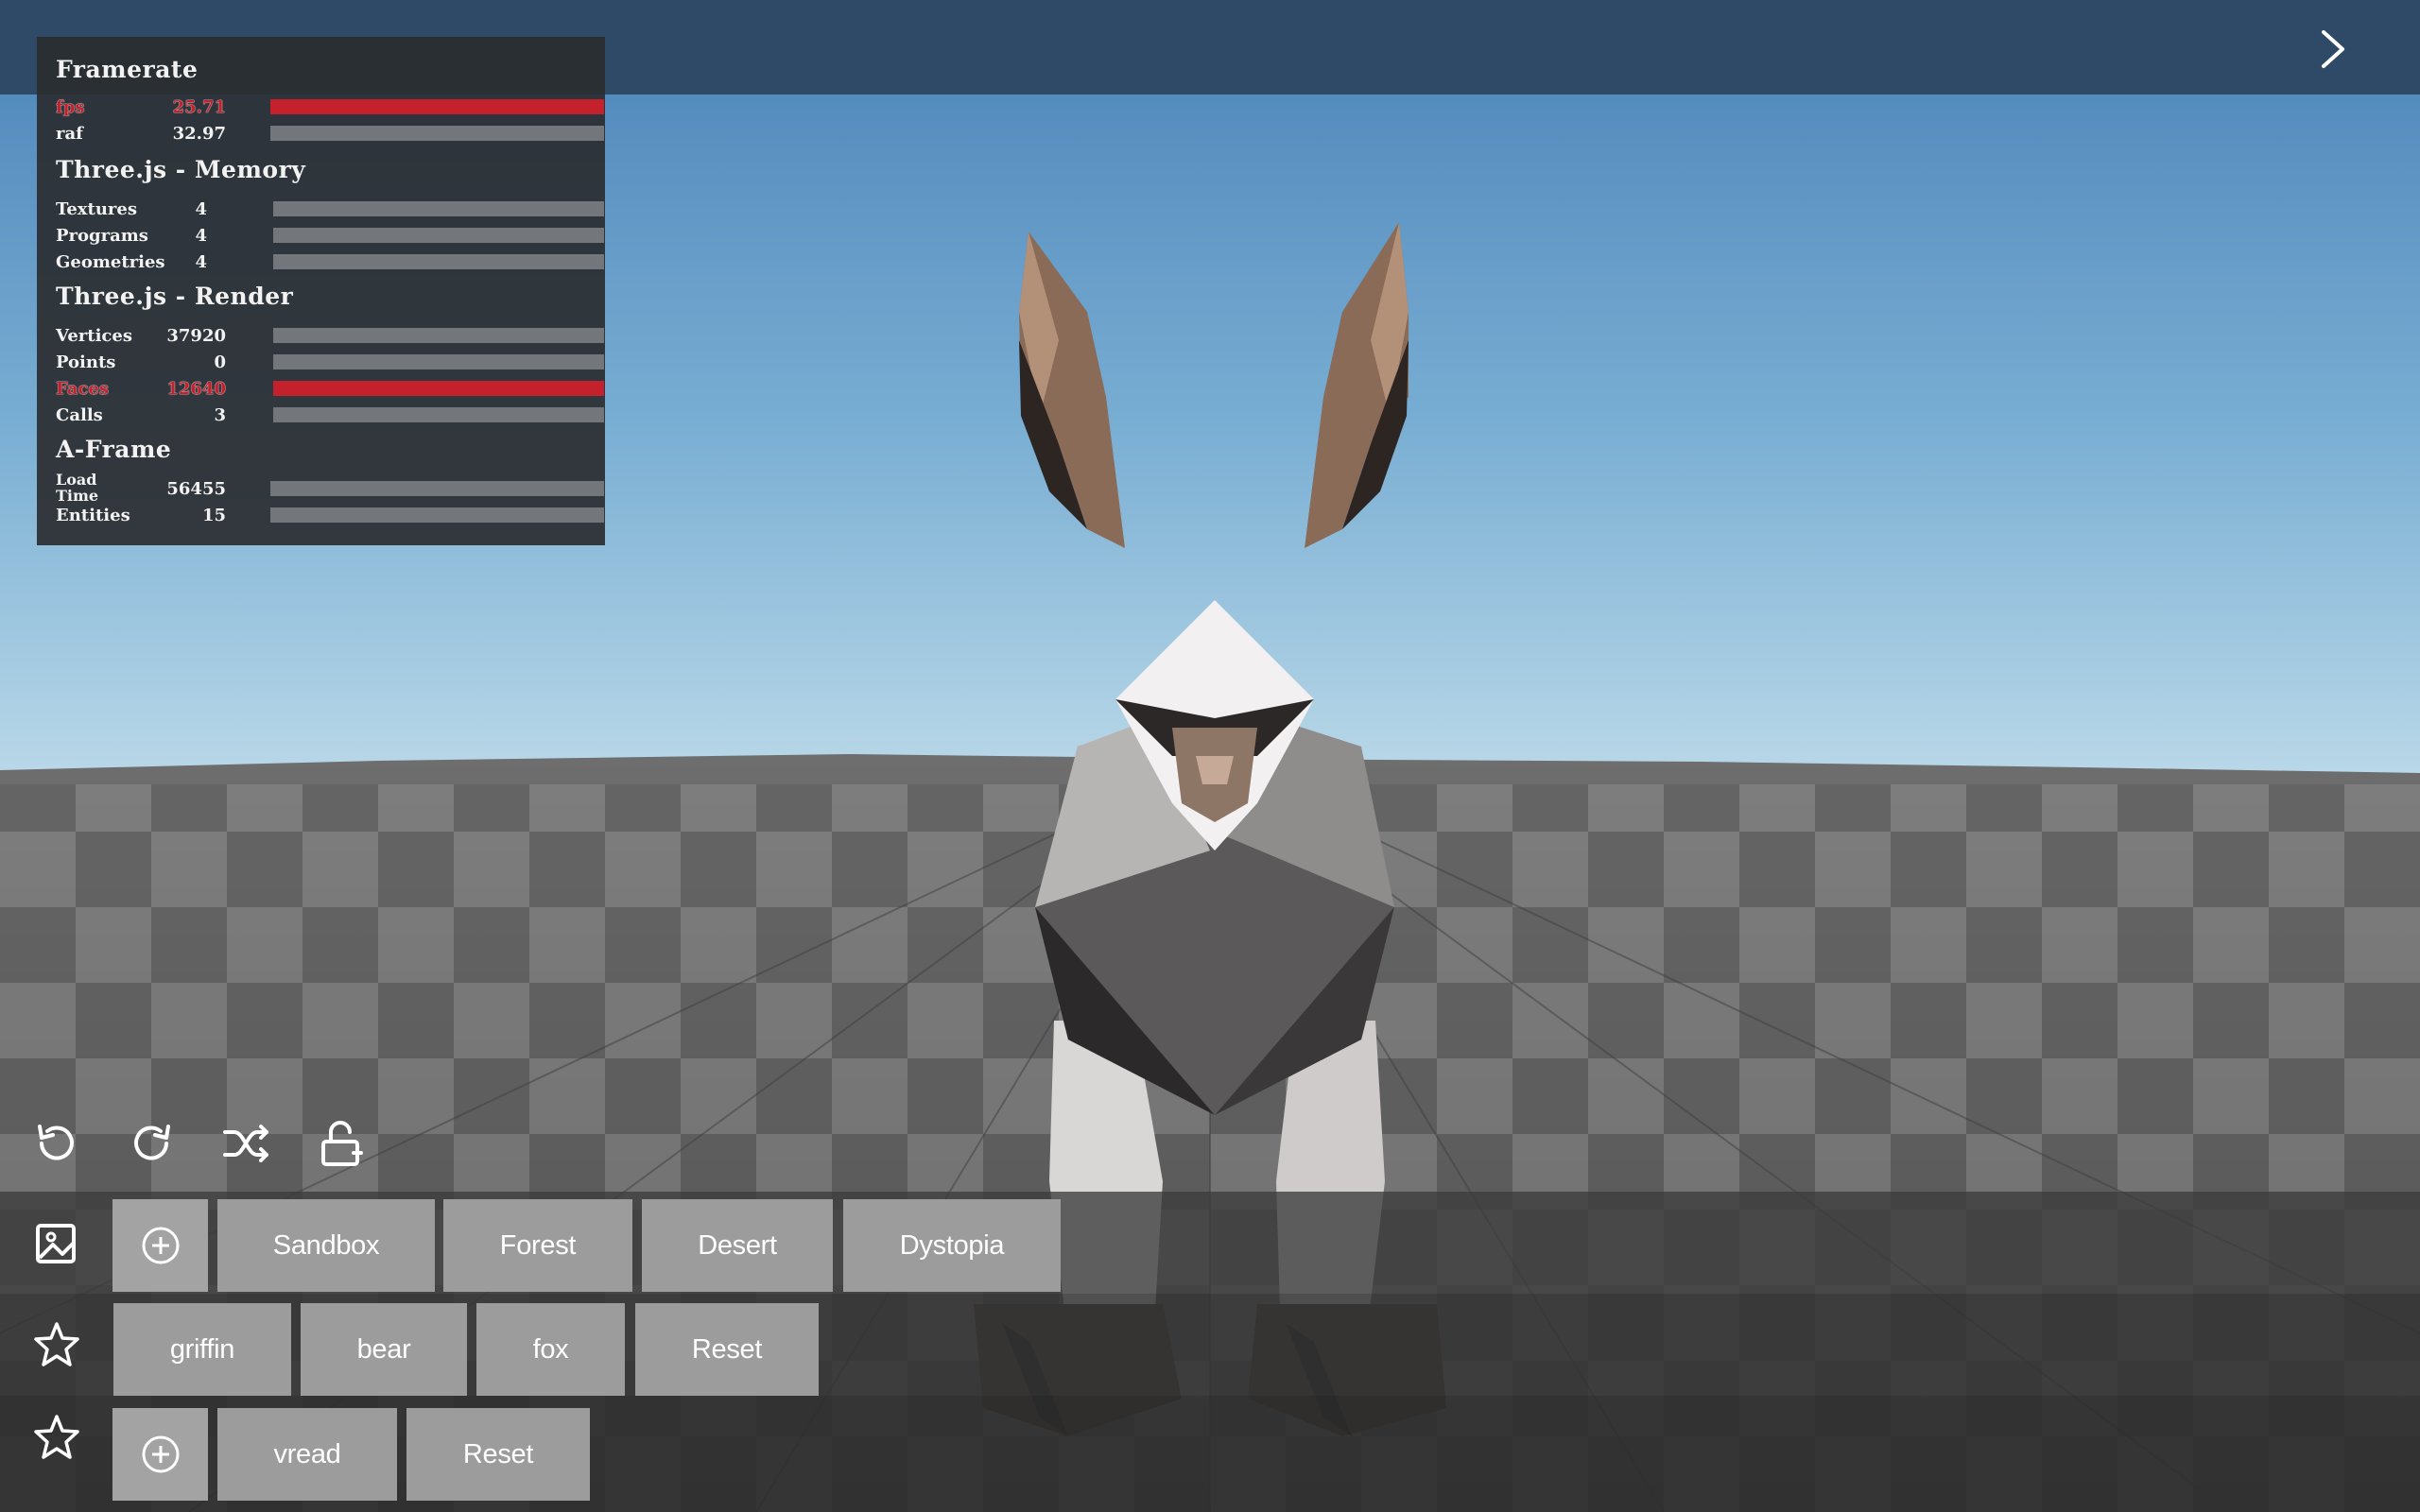 Image resolution: width=2420 pixels, height=1512 pixels. What do you see at coordinates (326, 1245) in the screenshot?
I see `env-sandbox-button: Sandbox` at bounding box center [326, 1245].